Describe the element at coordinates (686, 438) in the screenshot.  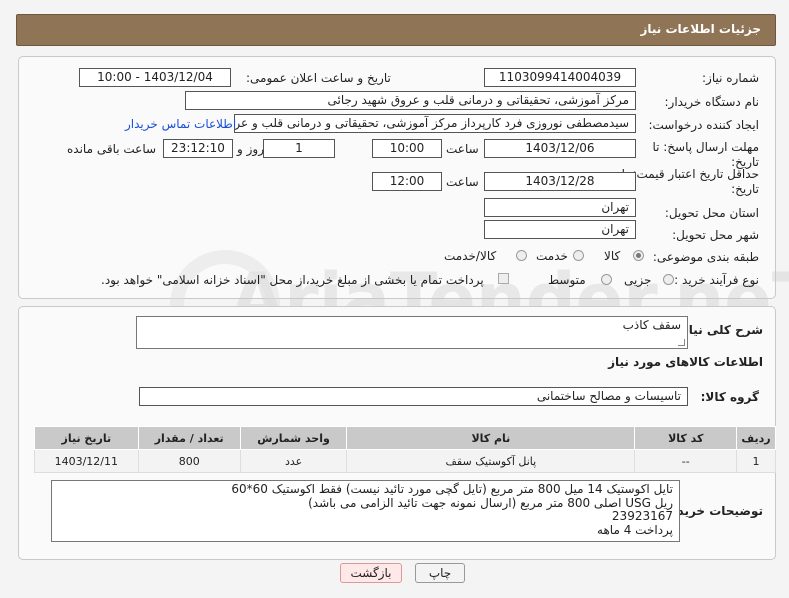
I see `col-code-header: کد کالا` at that location.